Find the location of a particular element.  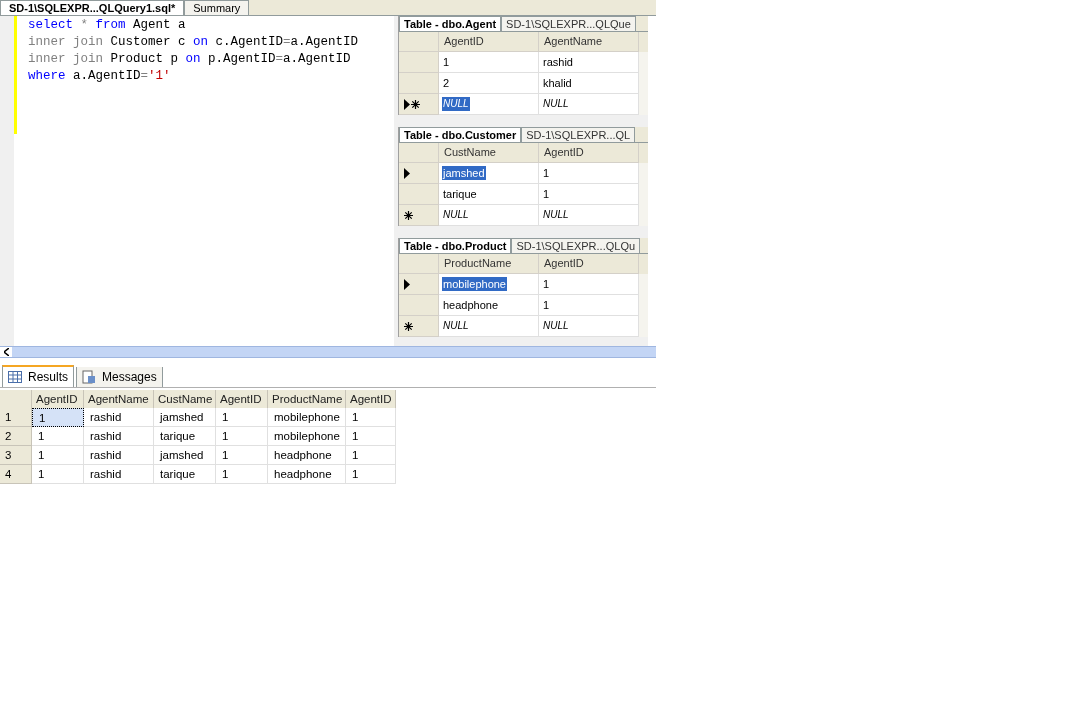

document-tab: SD-1\SQLEXPR...QLQu is located at coordinates (576, 245).